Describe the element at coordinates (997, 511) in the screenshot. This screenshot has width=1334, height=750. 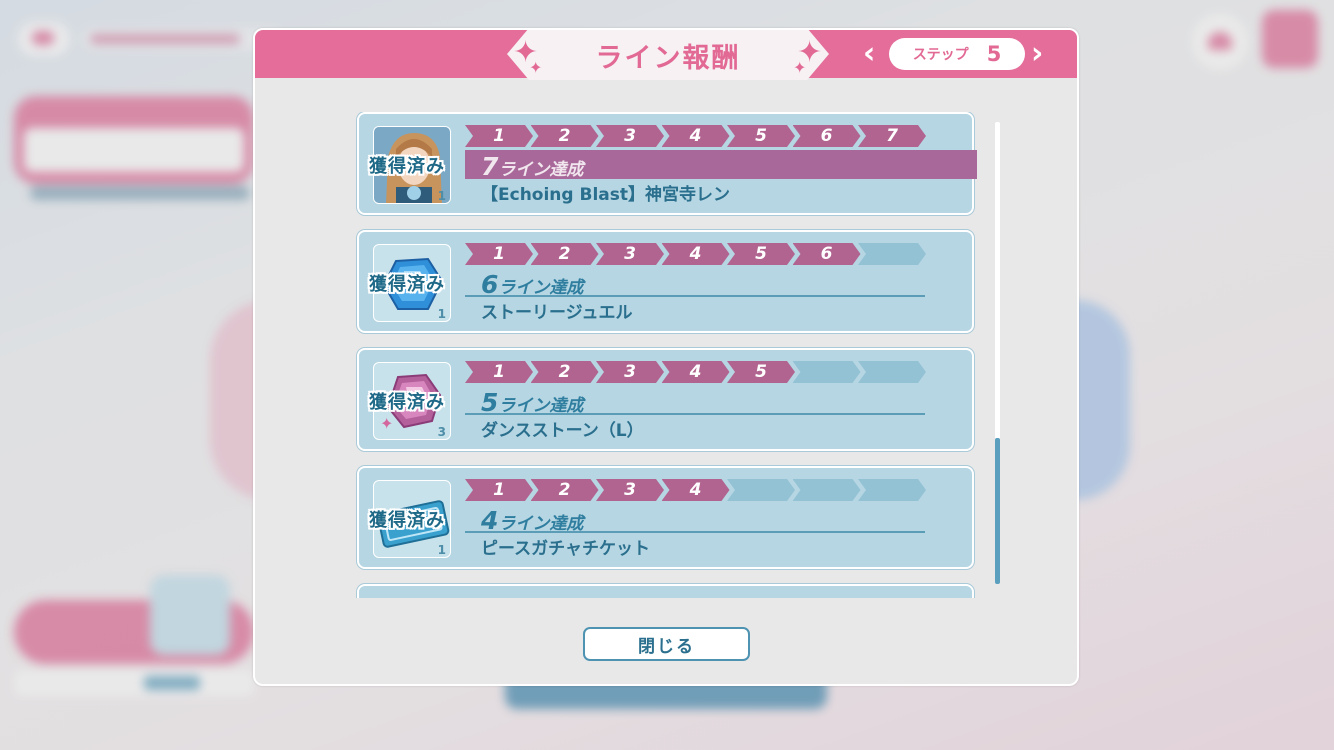
I see `scrollbar-thumb` at that location.